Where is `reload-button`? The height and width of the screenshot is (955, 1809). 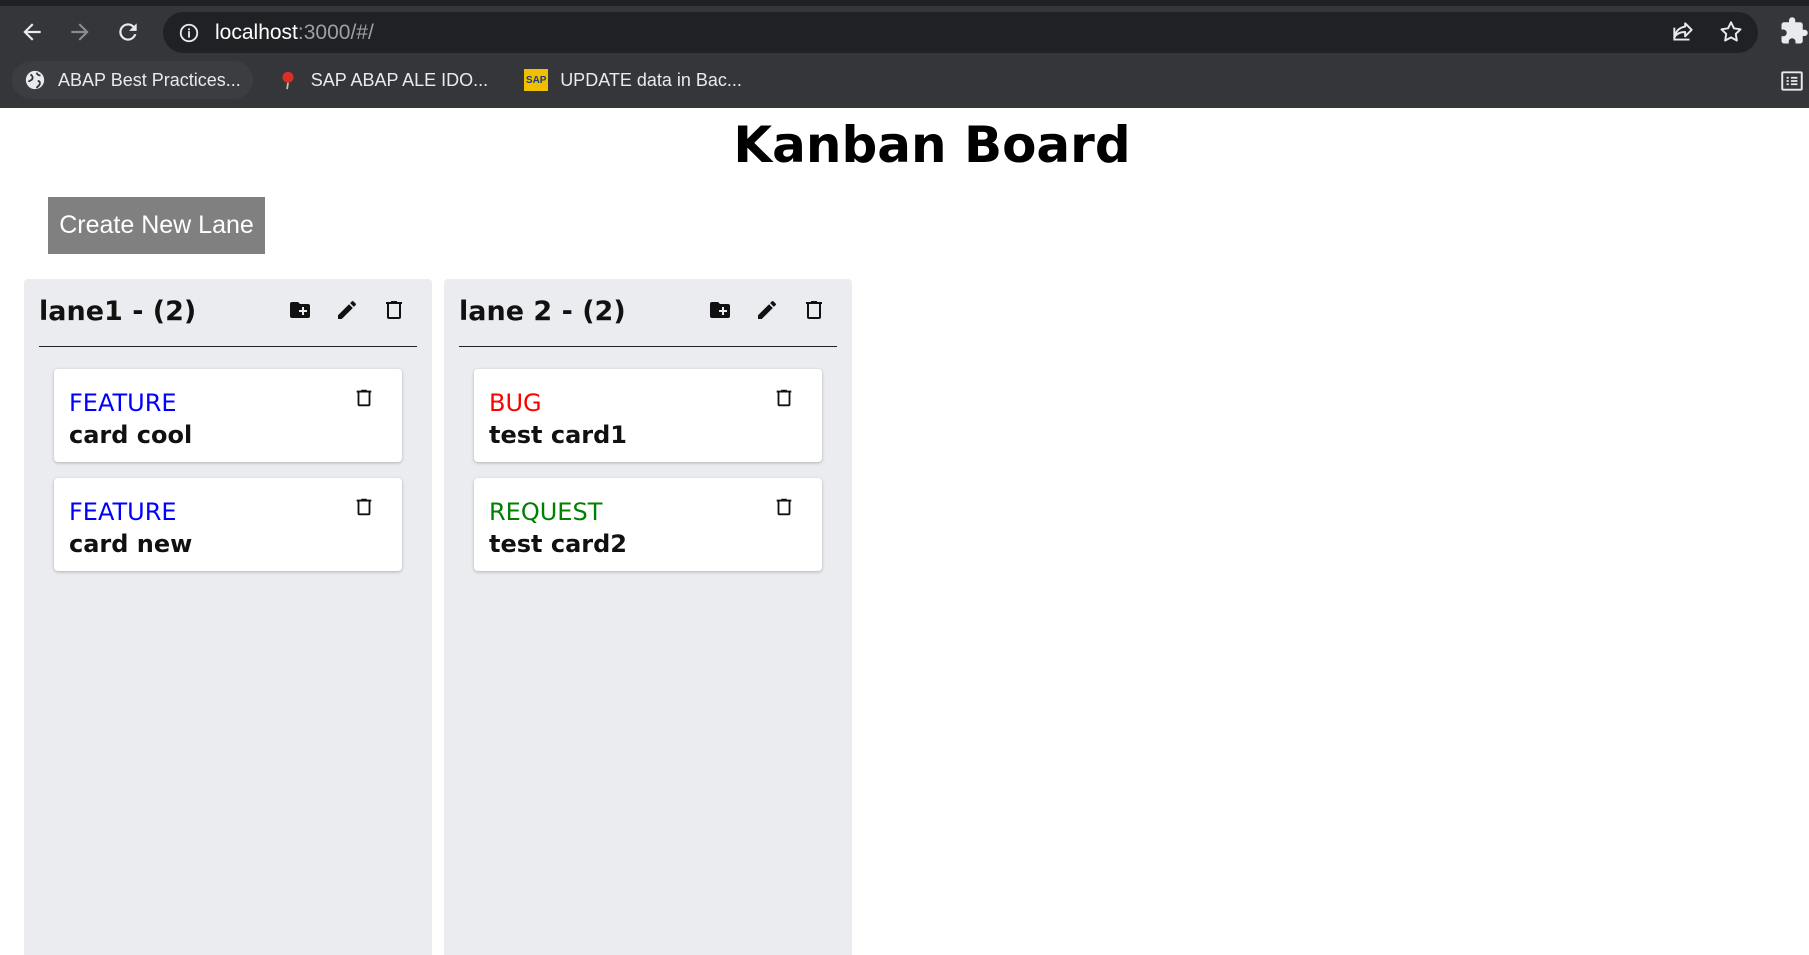 reload-button is located at coordinates (128, 32).